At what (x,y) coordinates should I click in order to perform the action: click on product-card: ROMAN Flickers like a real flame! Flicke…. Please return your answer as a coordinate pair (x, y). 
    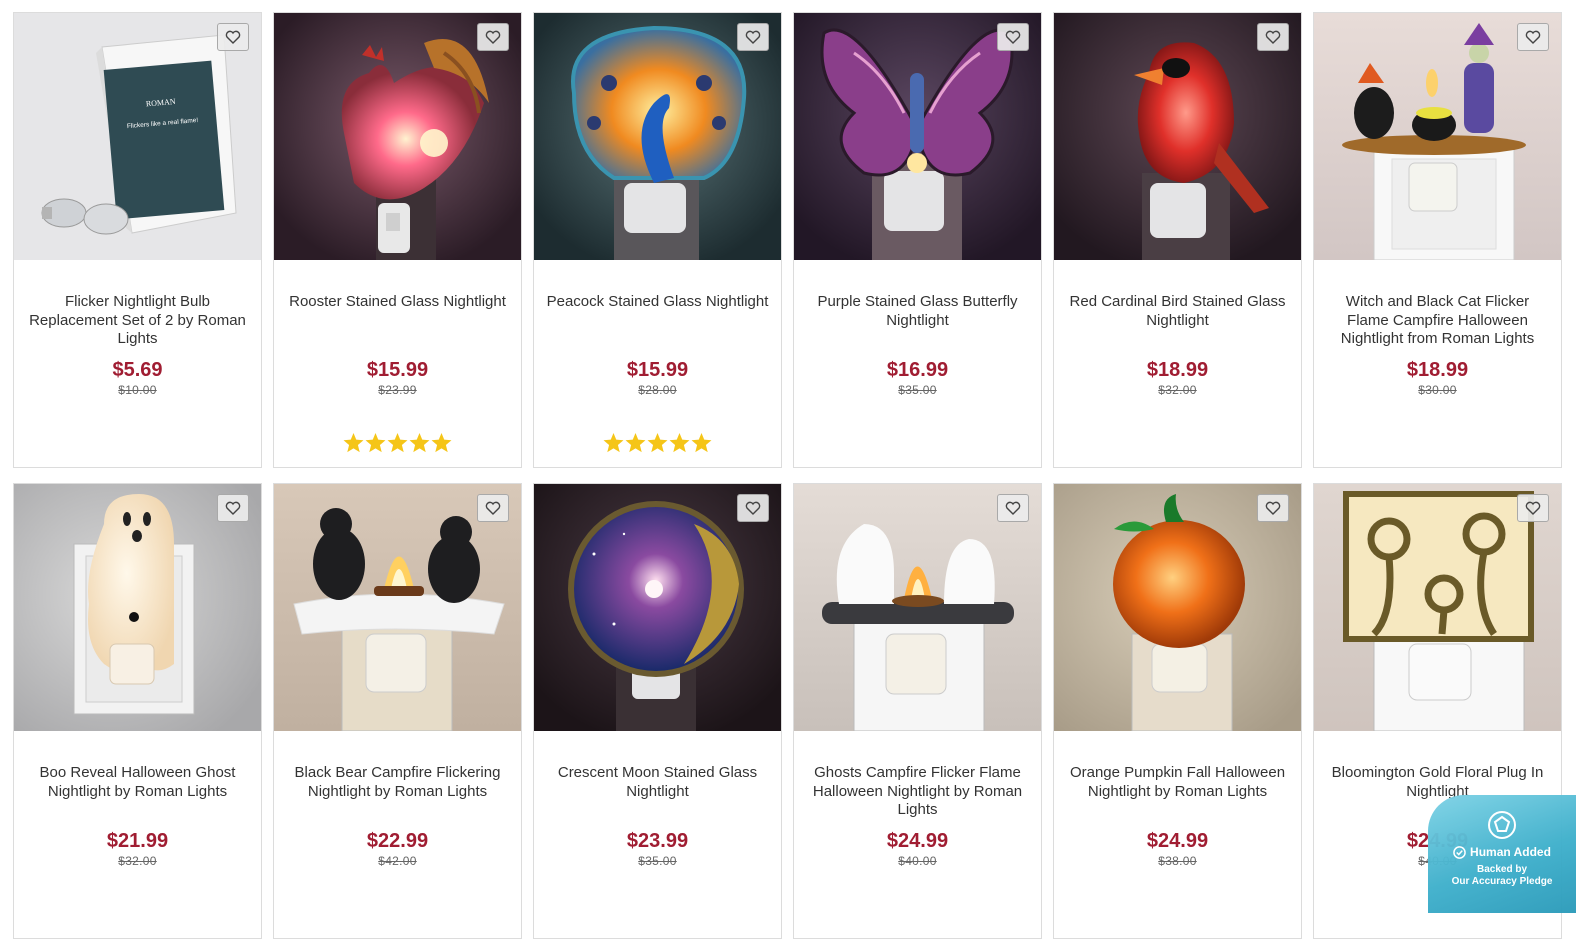
    Looking at the image, I should click on (137, 240).